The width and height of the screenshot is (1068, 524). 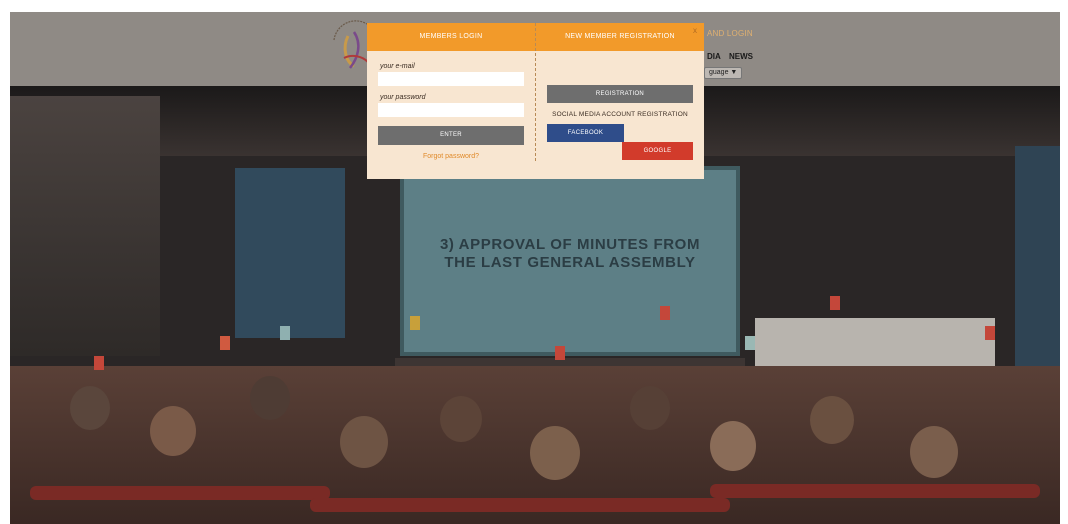 What do you see at coordinates (451, 135) in the screenshot?
I see `enter-button: ENTER` at bounding box center [451, 135].